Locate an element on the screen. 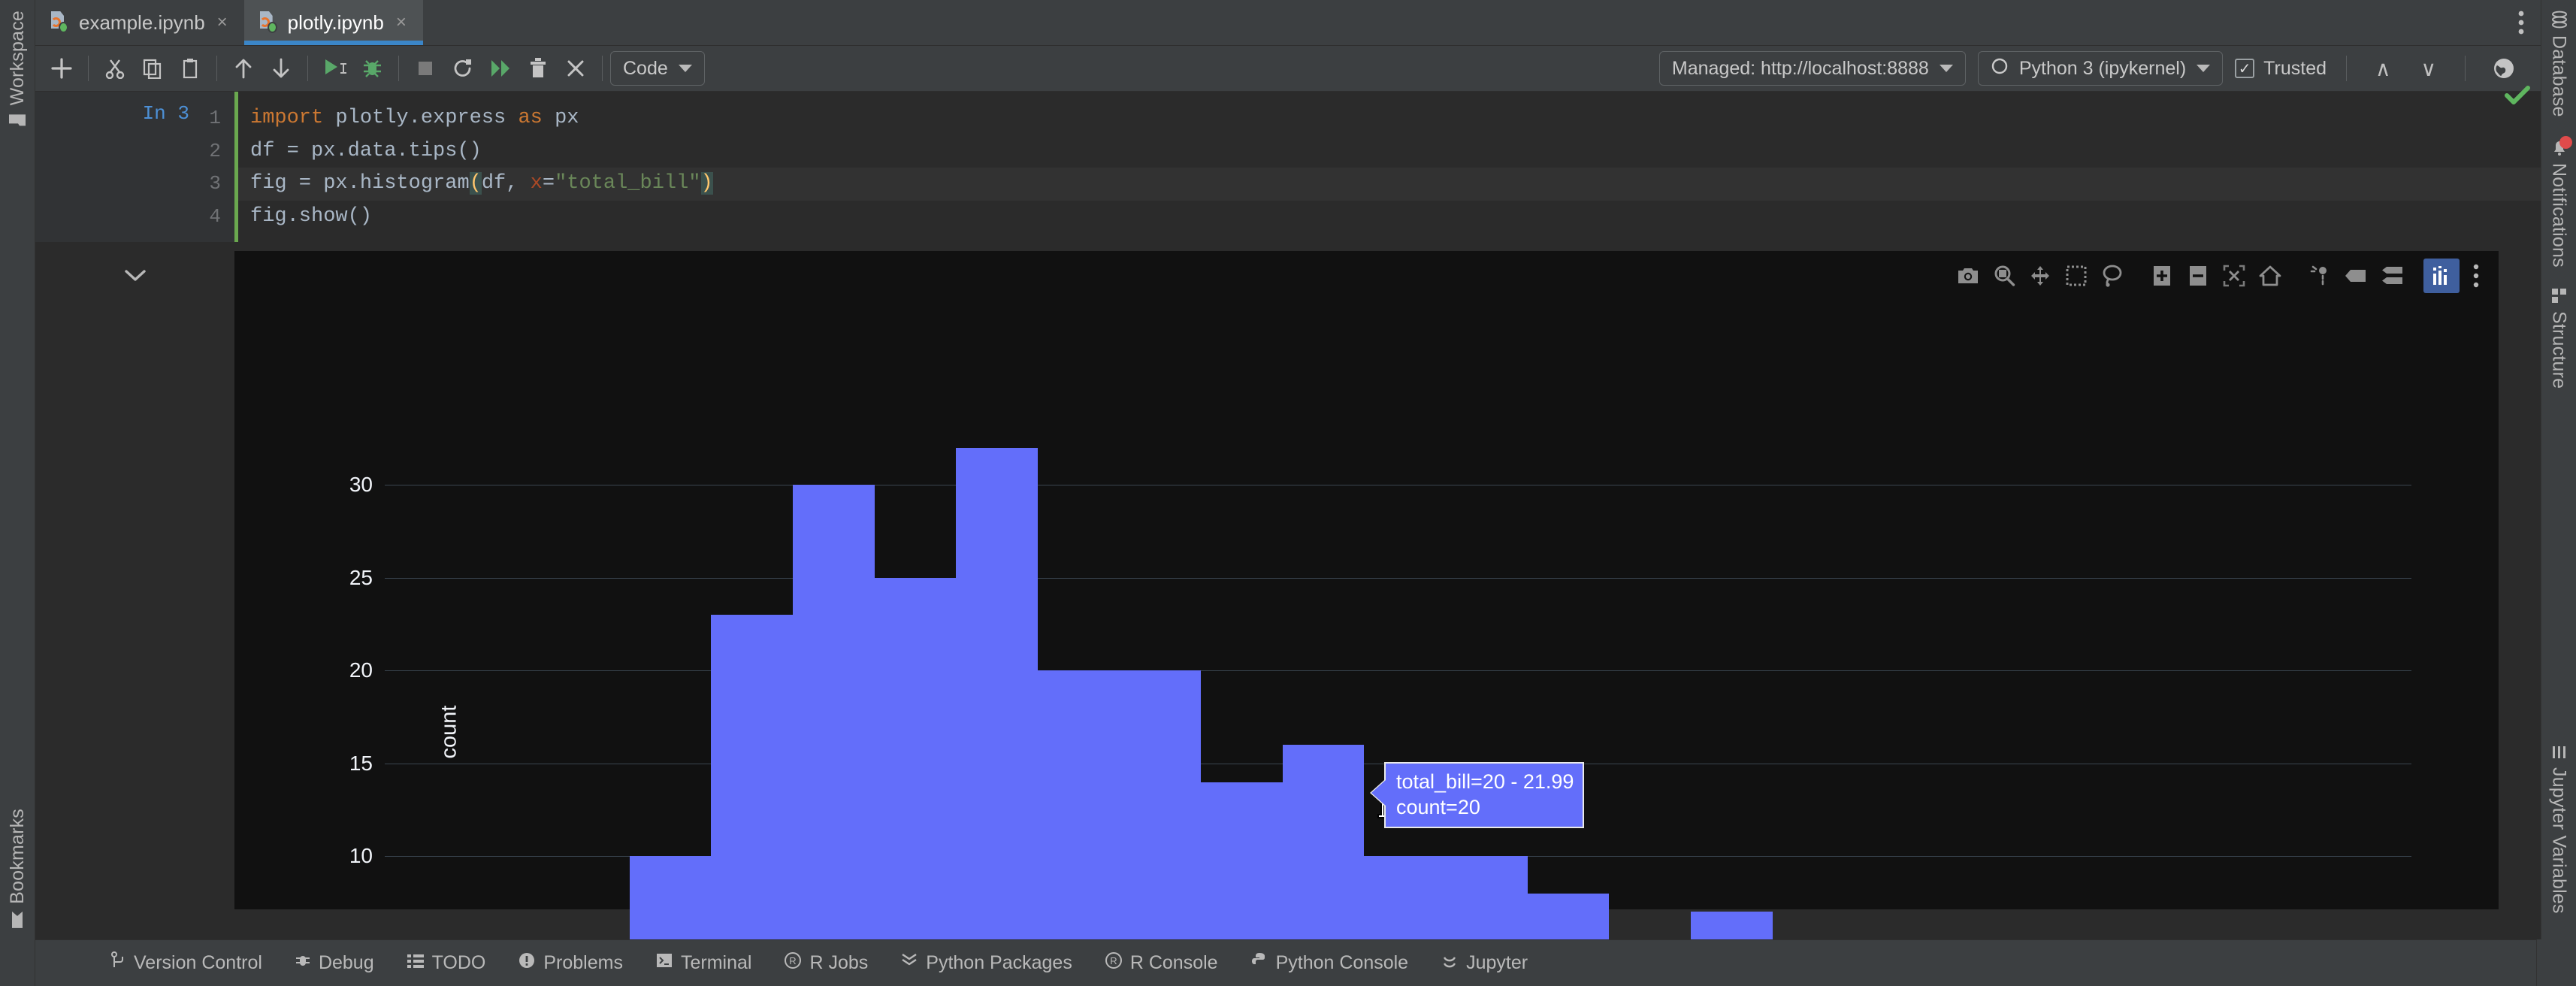 This screenshot has height=986, width=2576. tab-plotly-ipynb: plotly.ipynb × is located at coordinates (334, 22).